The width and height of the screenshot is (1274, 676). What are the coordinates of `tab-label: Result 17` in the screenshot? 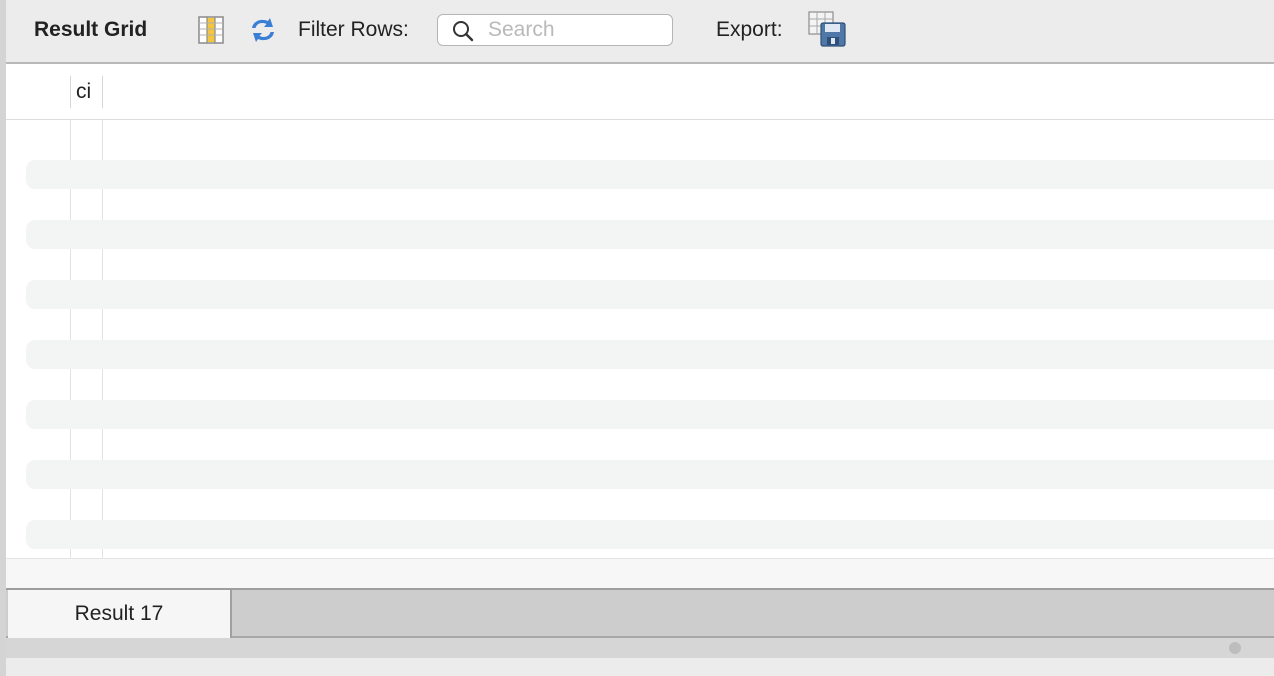 It's located at (119, 613).